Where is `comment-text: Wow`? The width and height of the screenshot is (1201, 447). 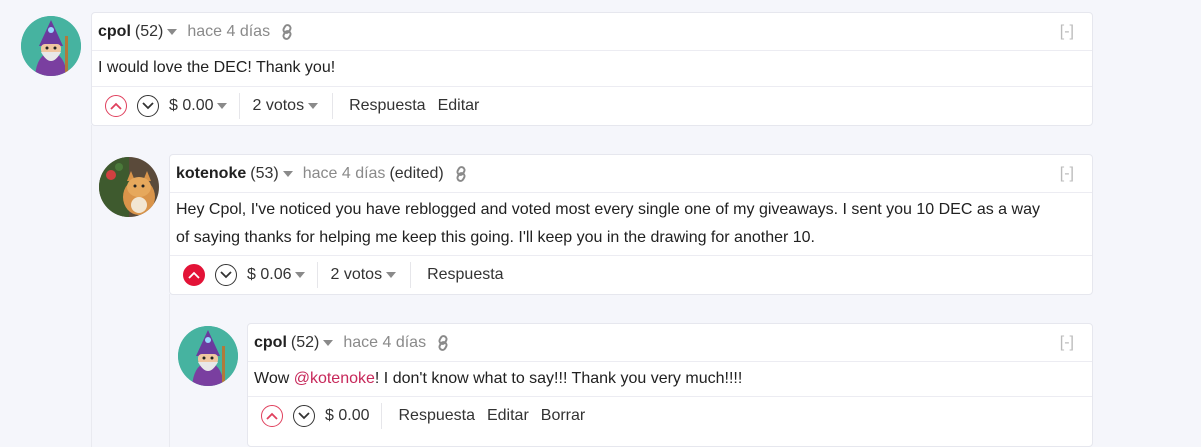 comment-text: Wow is located at coordinates (274, 378).